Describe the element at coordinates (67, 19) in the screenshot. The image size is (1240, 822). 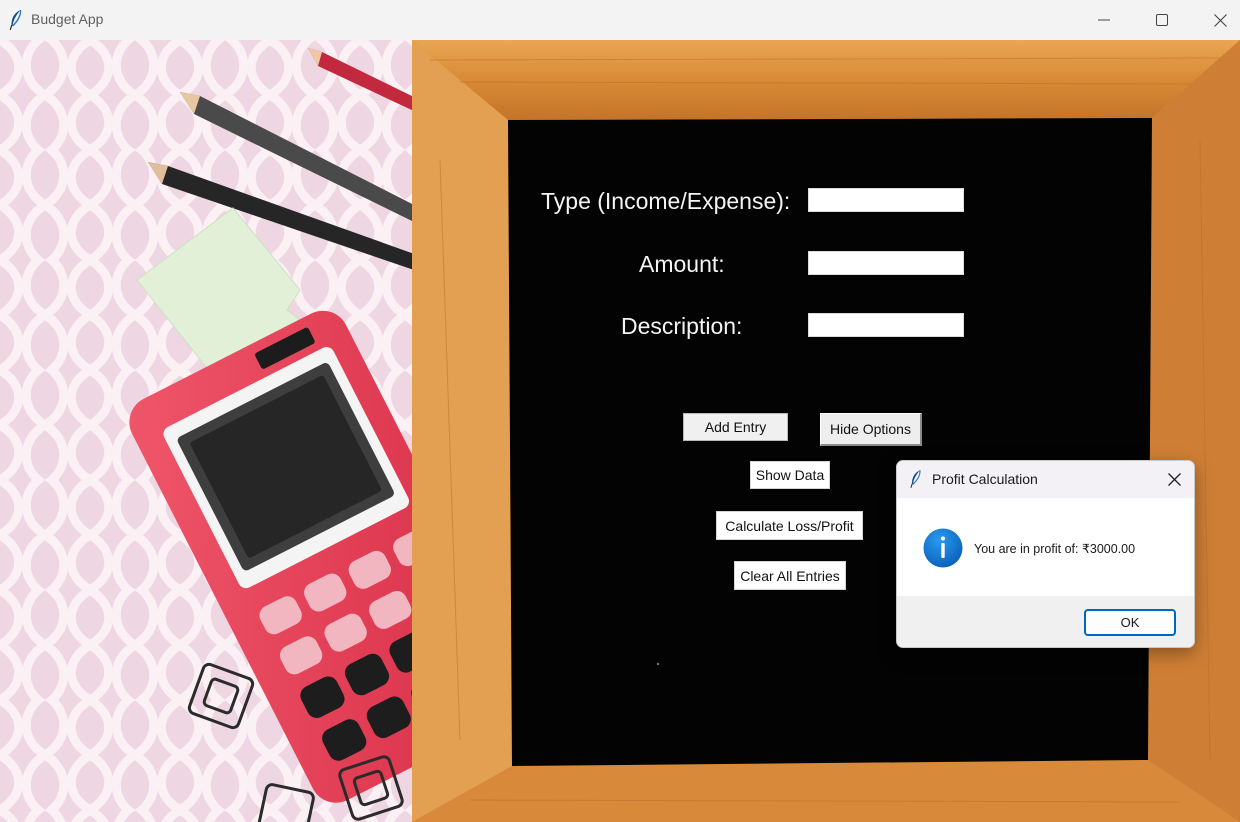
I see `window-title: Budget App` at that location.